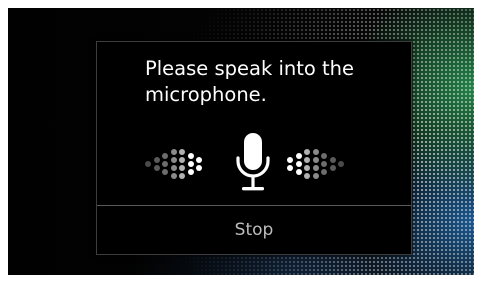 Image resolution: width=481 pixels, height=283 pixels. I want to click on microphone-icon, so click(253, 162).